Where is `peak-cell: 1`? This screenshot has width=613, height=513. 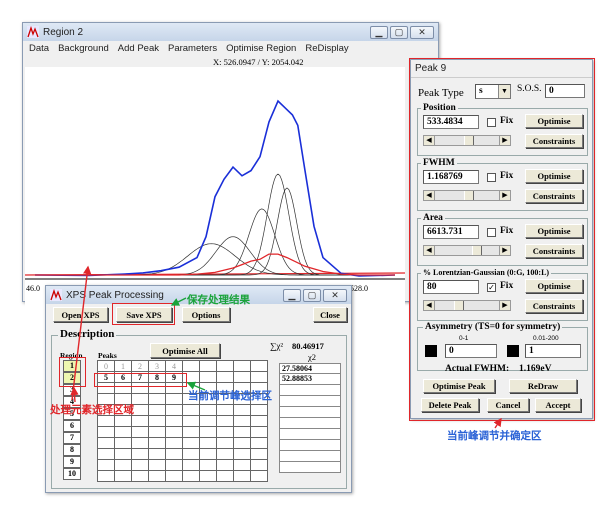
peak-cell: 1 is located at coordinates (123, 366).